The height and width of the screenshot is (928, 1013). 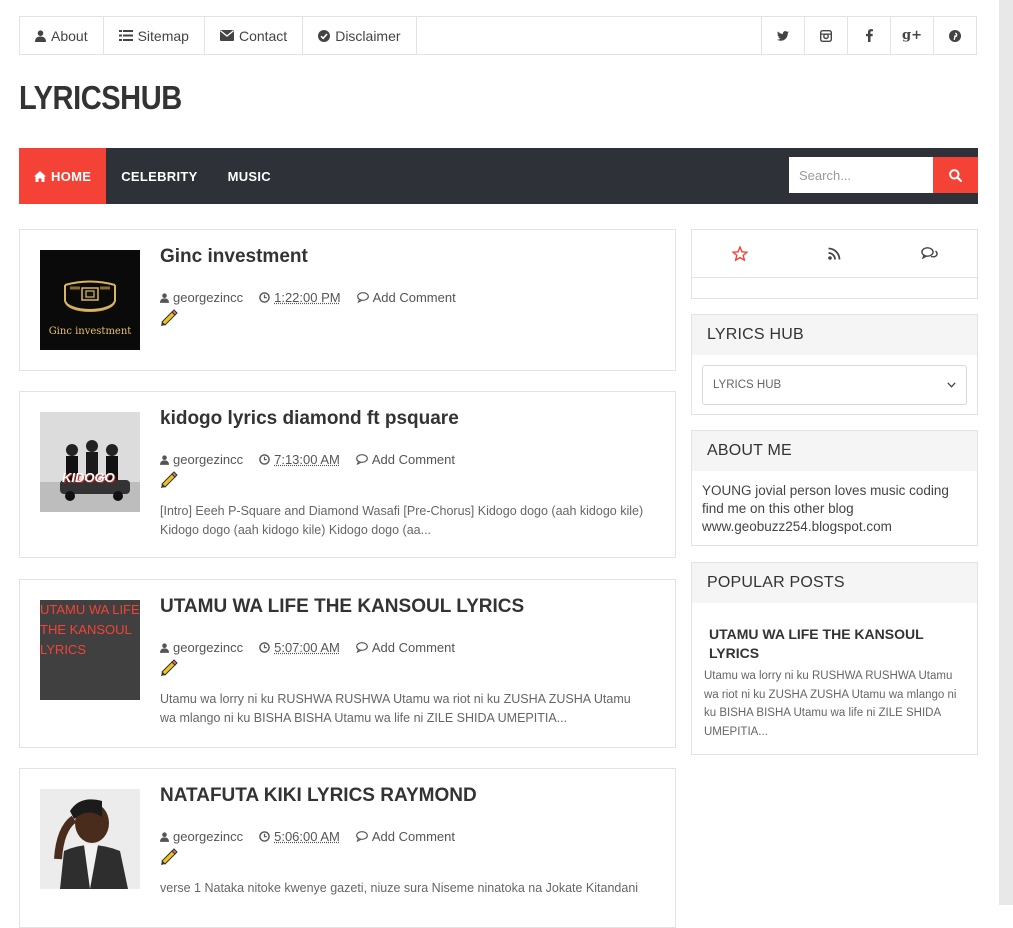 I want to click on site-title: LYRICSHUB, so click(x=100, y=98).